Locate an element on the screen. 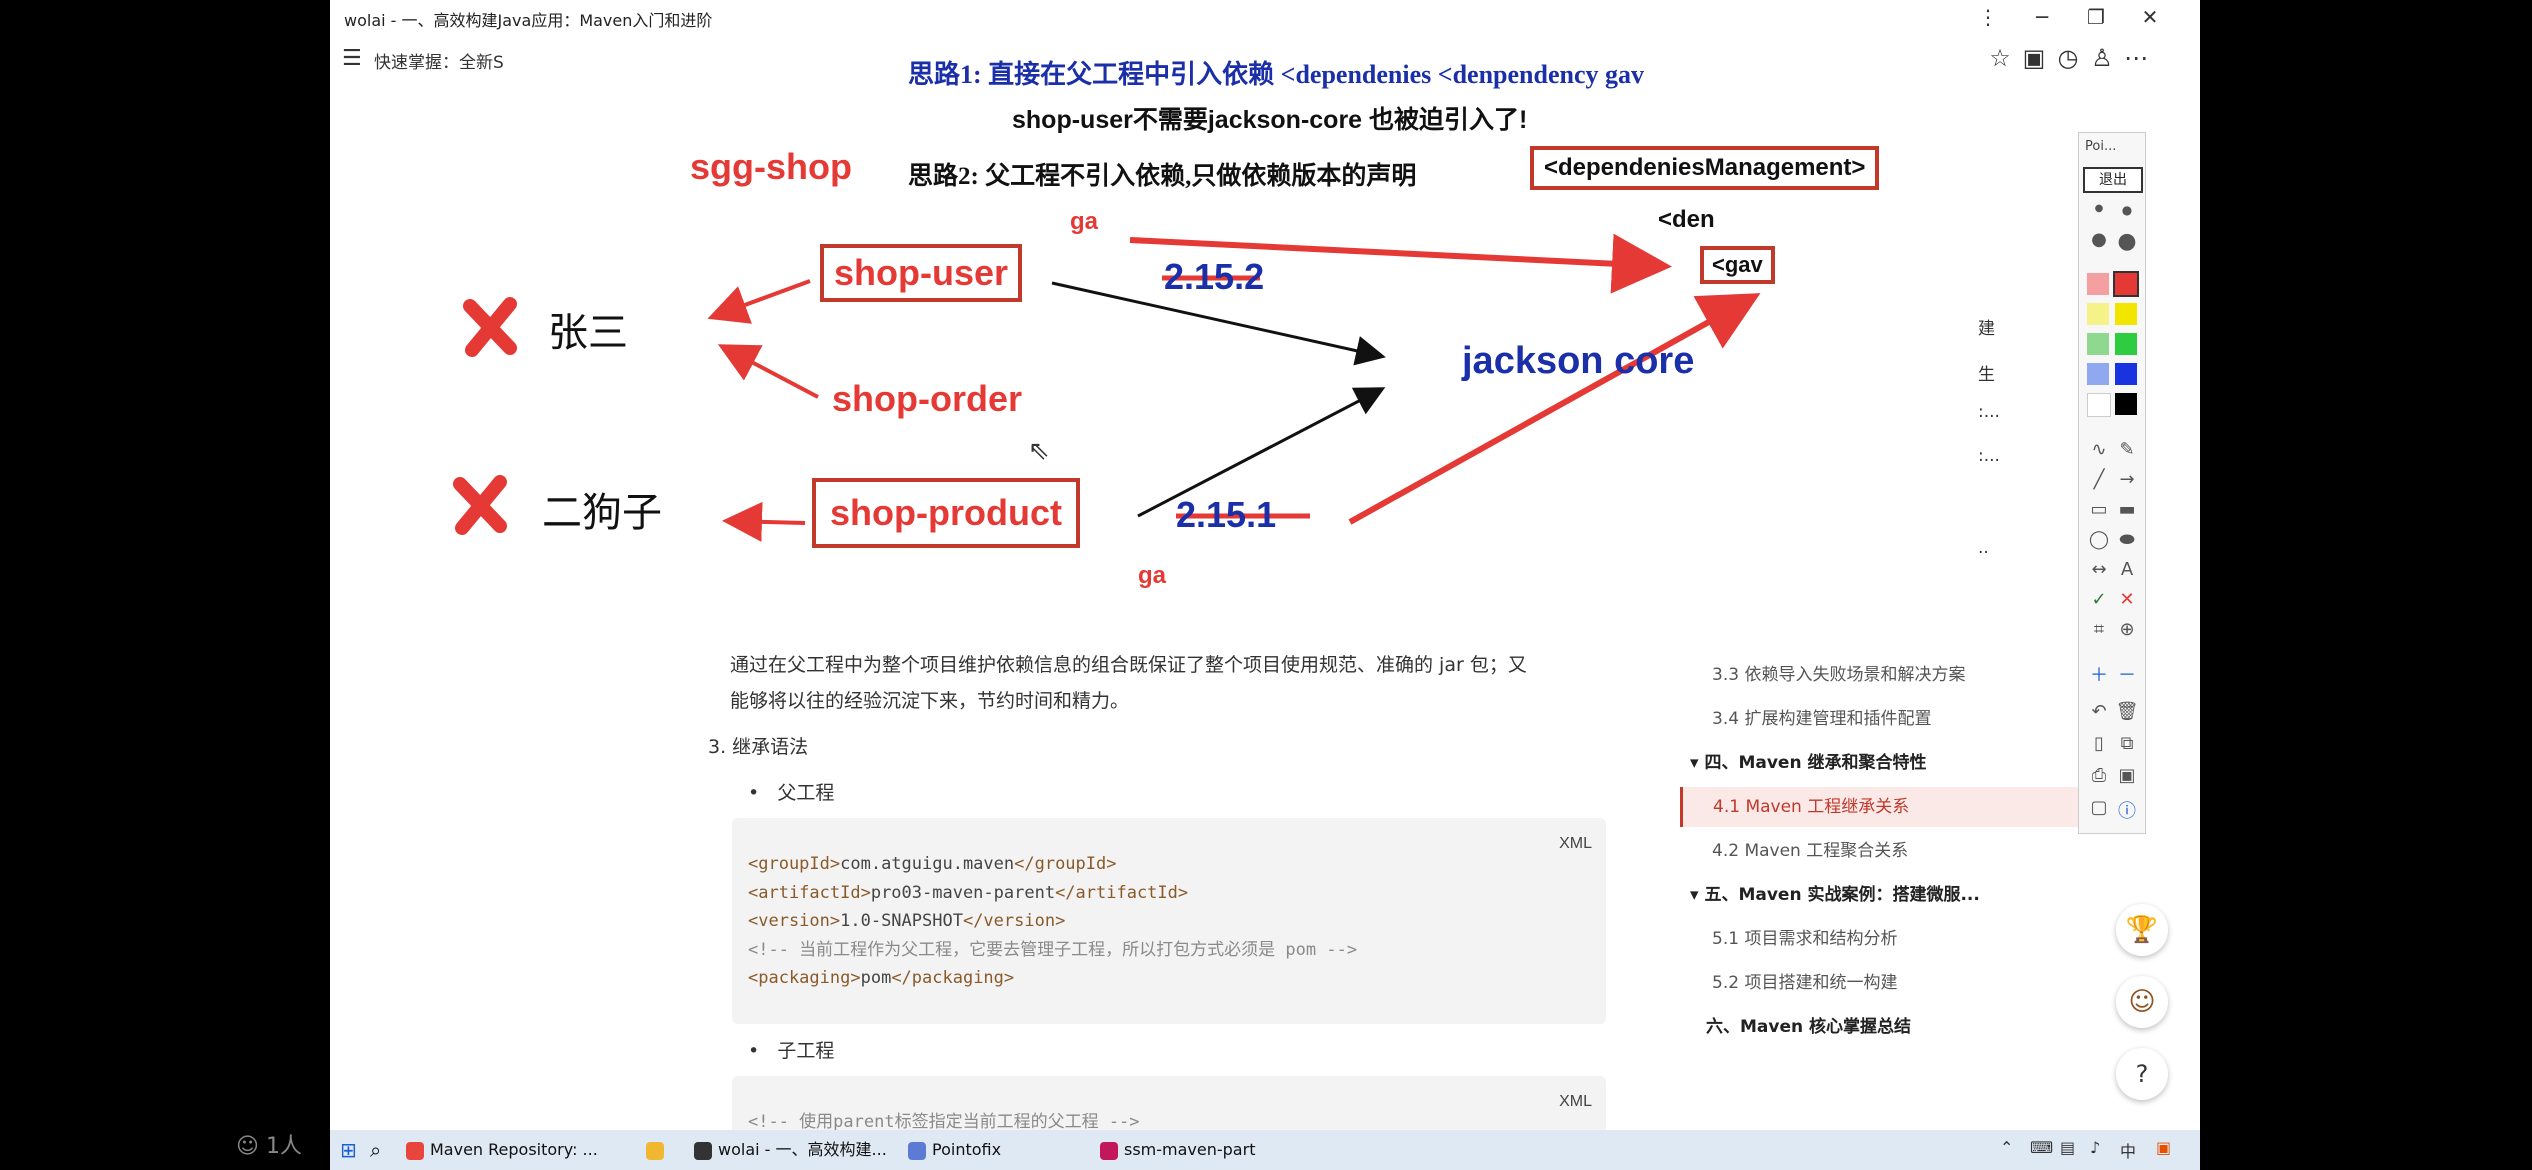 Image resolution: width=2532 pixels, height=1170 pixels. outline-item: 4.2 Maven 工程聚合关系 is located at coordinates (1901, 851).